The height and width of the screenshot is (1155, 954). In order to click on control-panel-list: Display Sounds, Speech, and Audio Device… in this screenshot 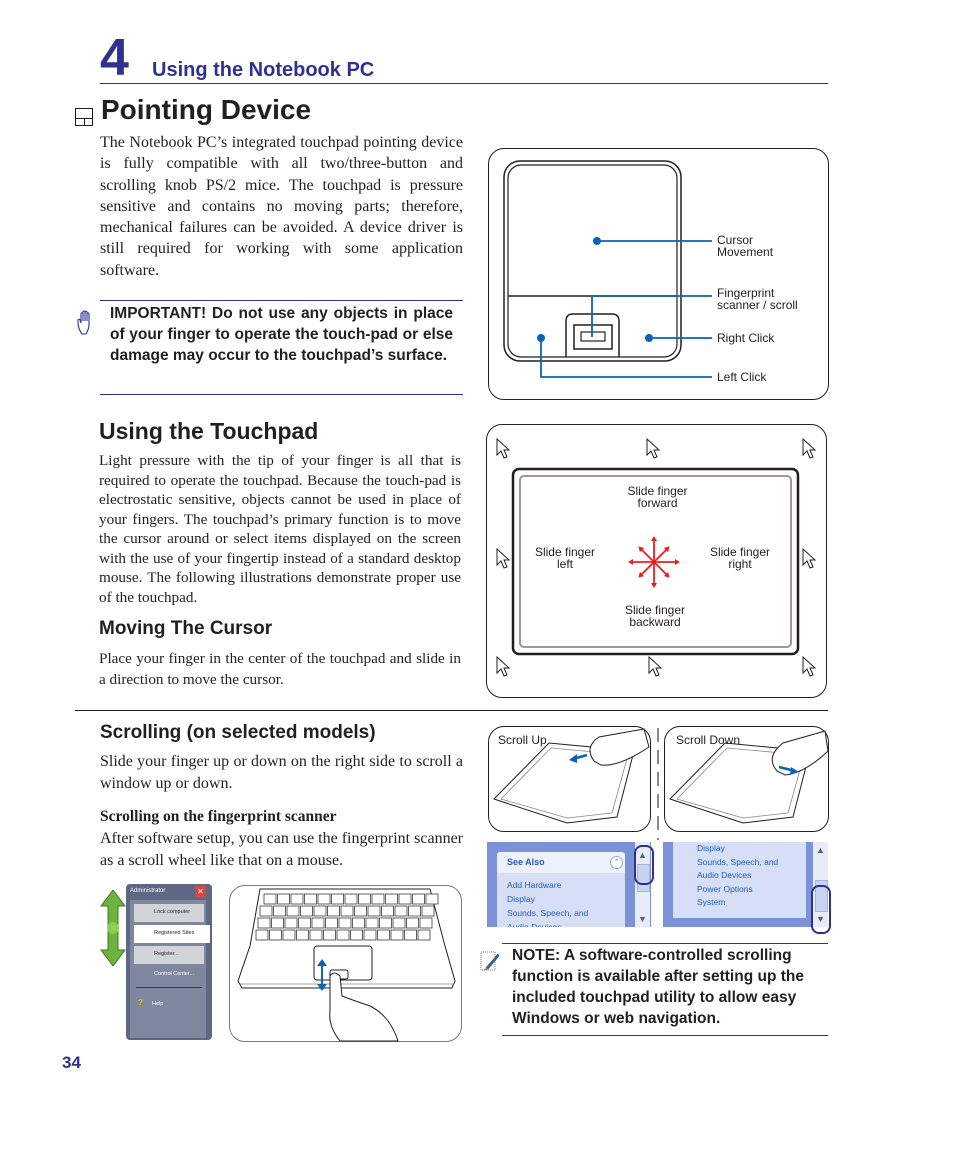, I will do `click(739, 880)`.